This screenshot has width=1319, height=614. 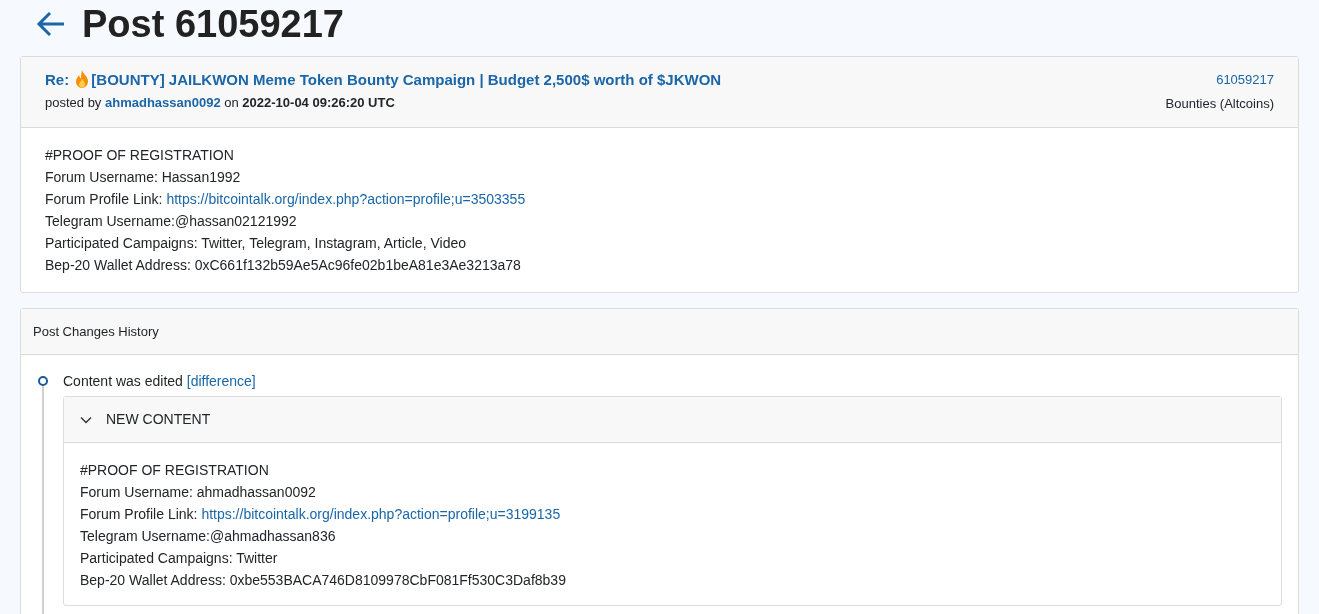 I want to click on content-line: Forum Profile Link: https://bitcointalk.org/index.php?action=profile;u=3503355, so click(x=286, y=199).